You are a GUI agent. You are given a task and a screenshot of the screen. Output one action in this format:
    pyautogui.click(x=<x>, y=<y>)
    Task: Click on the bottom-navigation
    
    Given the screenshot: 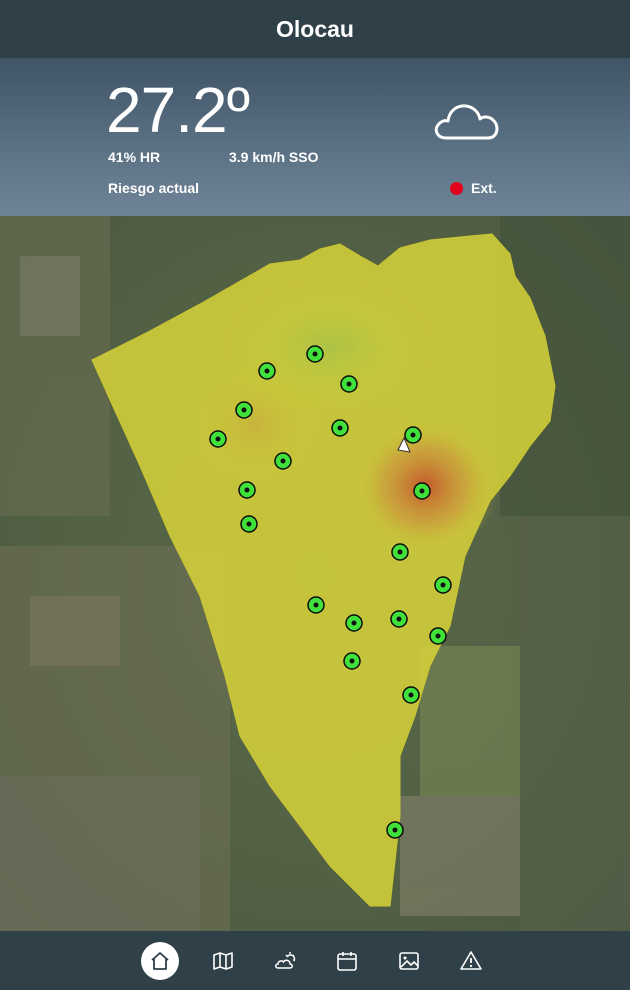 What is the action you would take?
    pyautogui.click(x=315, y=960)
    